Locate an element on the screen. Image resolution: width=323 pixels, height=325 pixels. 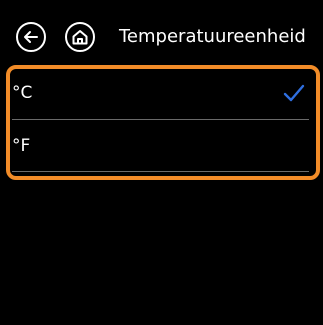
home-icon is located at coordinates (80, 37).